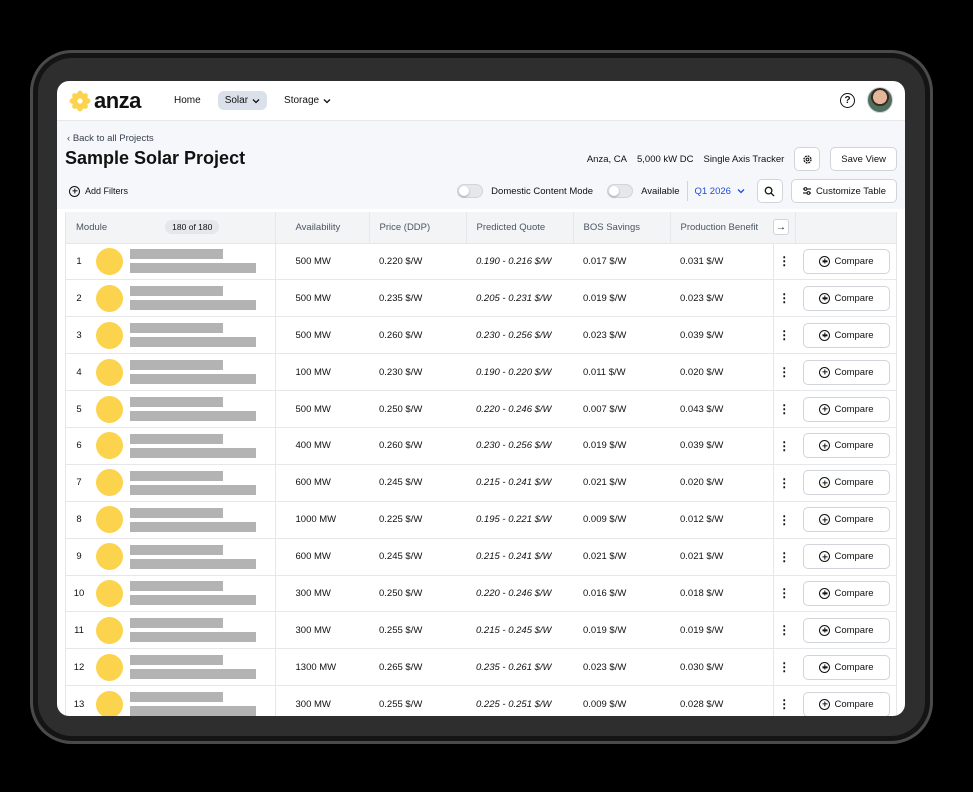  I want to click on available-toggle, so click(620, 191).